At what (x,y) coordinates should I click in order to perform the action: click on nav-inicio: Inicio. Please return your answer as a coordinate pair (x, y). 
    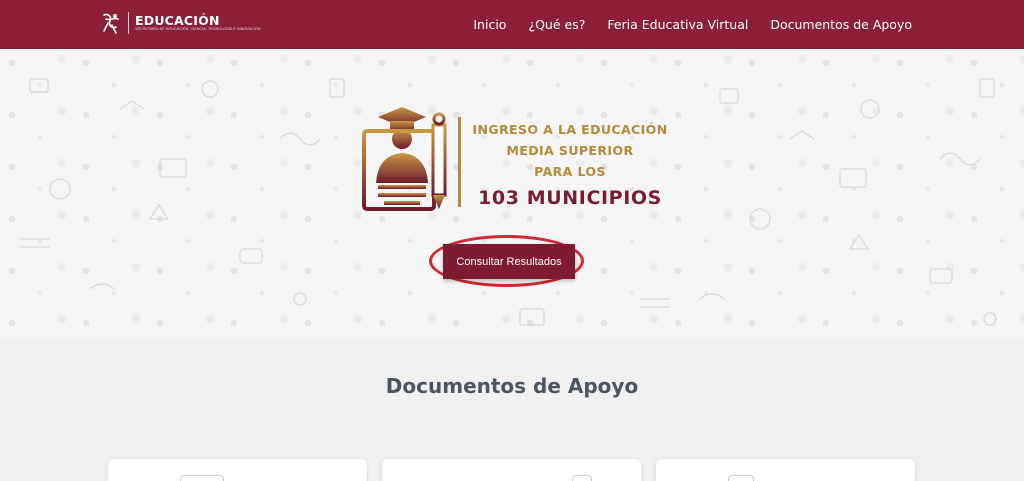
    Looking at the image, I should click on (489, 24).